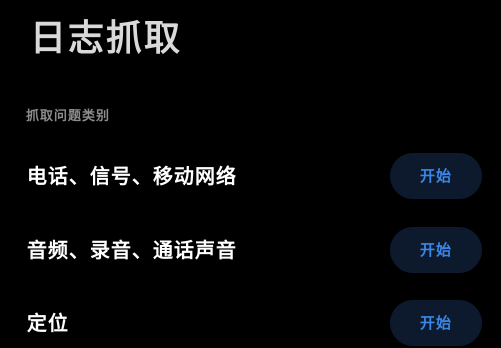 Image resolution: width=501 pixels, height=348 pixels. I want to click on start-button-audio-recording-call: 开始, so click(436, 250).